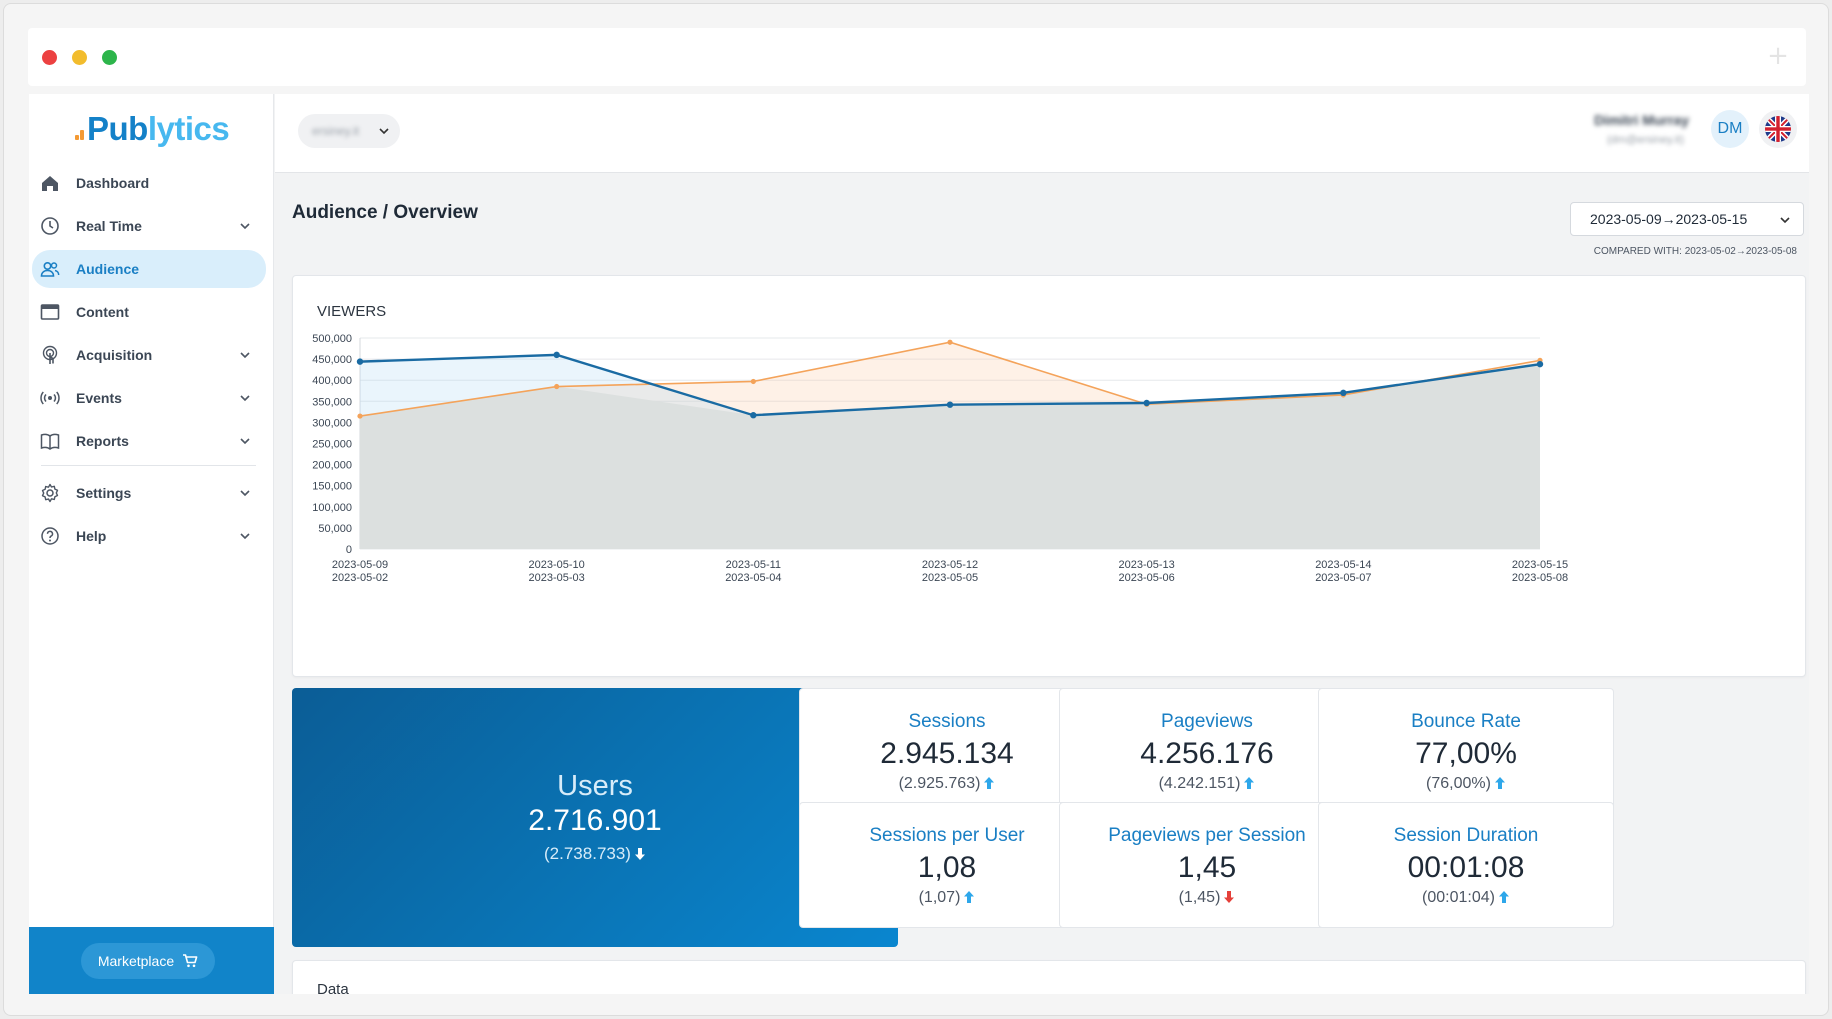 The image size is (1832, 1019). What do you see at coordinates (332, 466) in the screenshot?
I see `y-tick-label: 200,000` at bounding box center [332, 466].